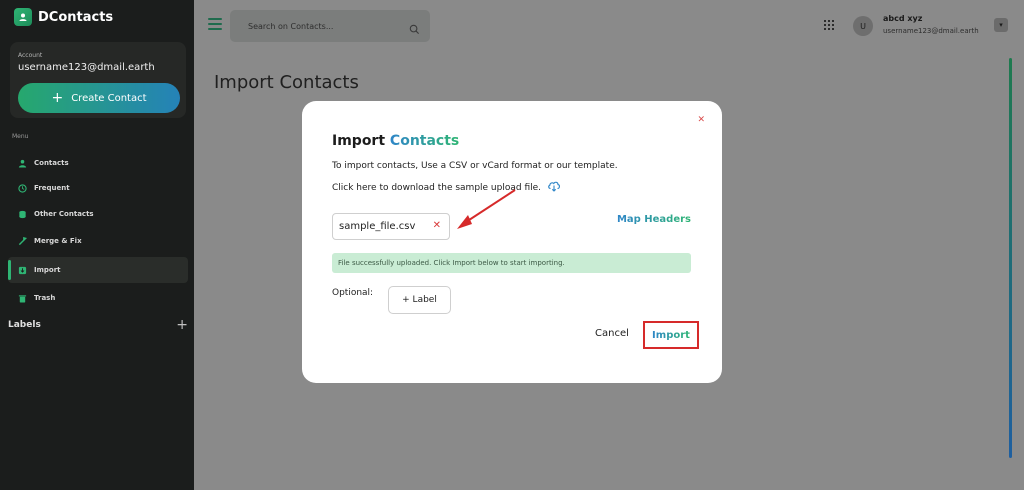 The image size is (1024, 490). Describe the element at coordinates (64, 214) in the screenshot. I see `sidebar-item-label: Other Contacts` at that location.